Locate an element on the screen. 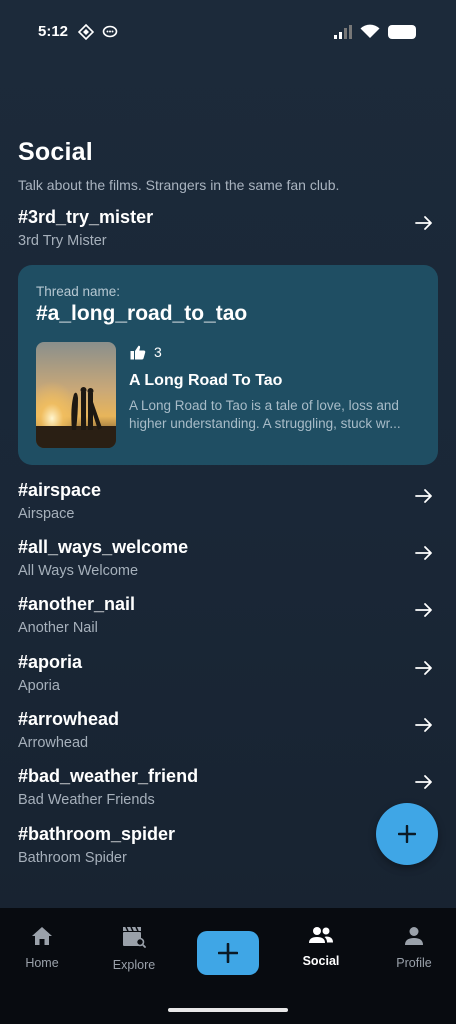 This screenshot has height=1024, width=456. nav-explore: Explore is located at coordinates (134, 949).